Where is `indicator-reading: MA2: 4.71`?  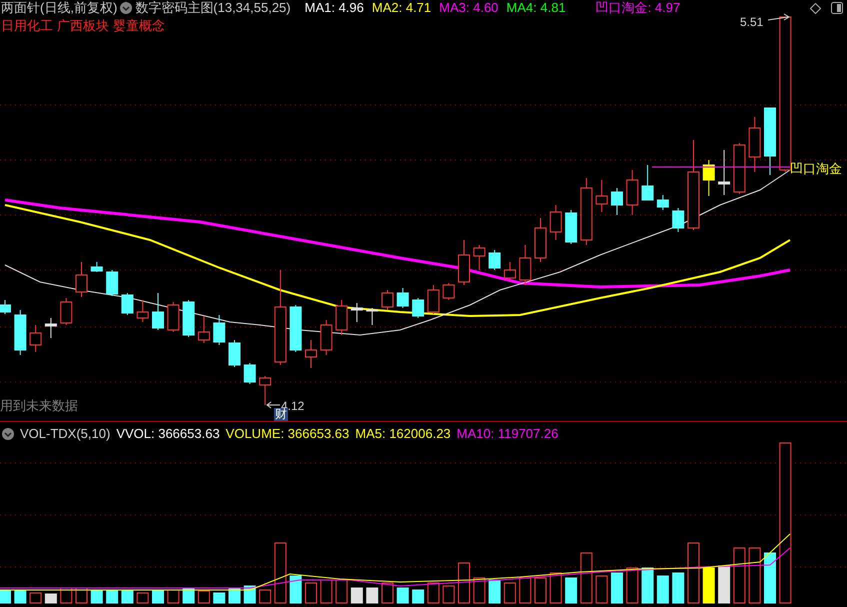
indicator-reading: MA2: 4.71 is located at coordinates (402, 9).